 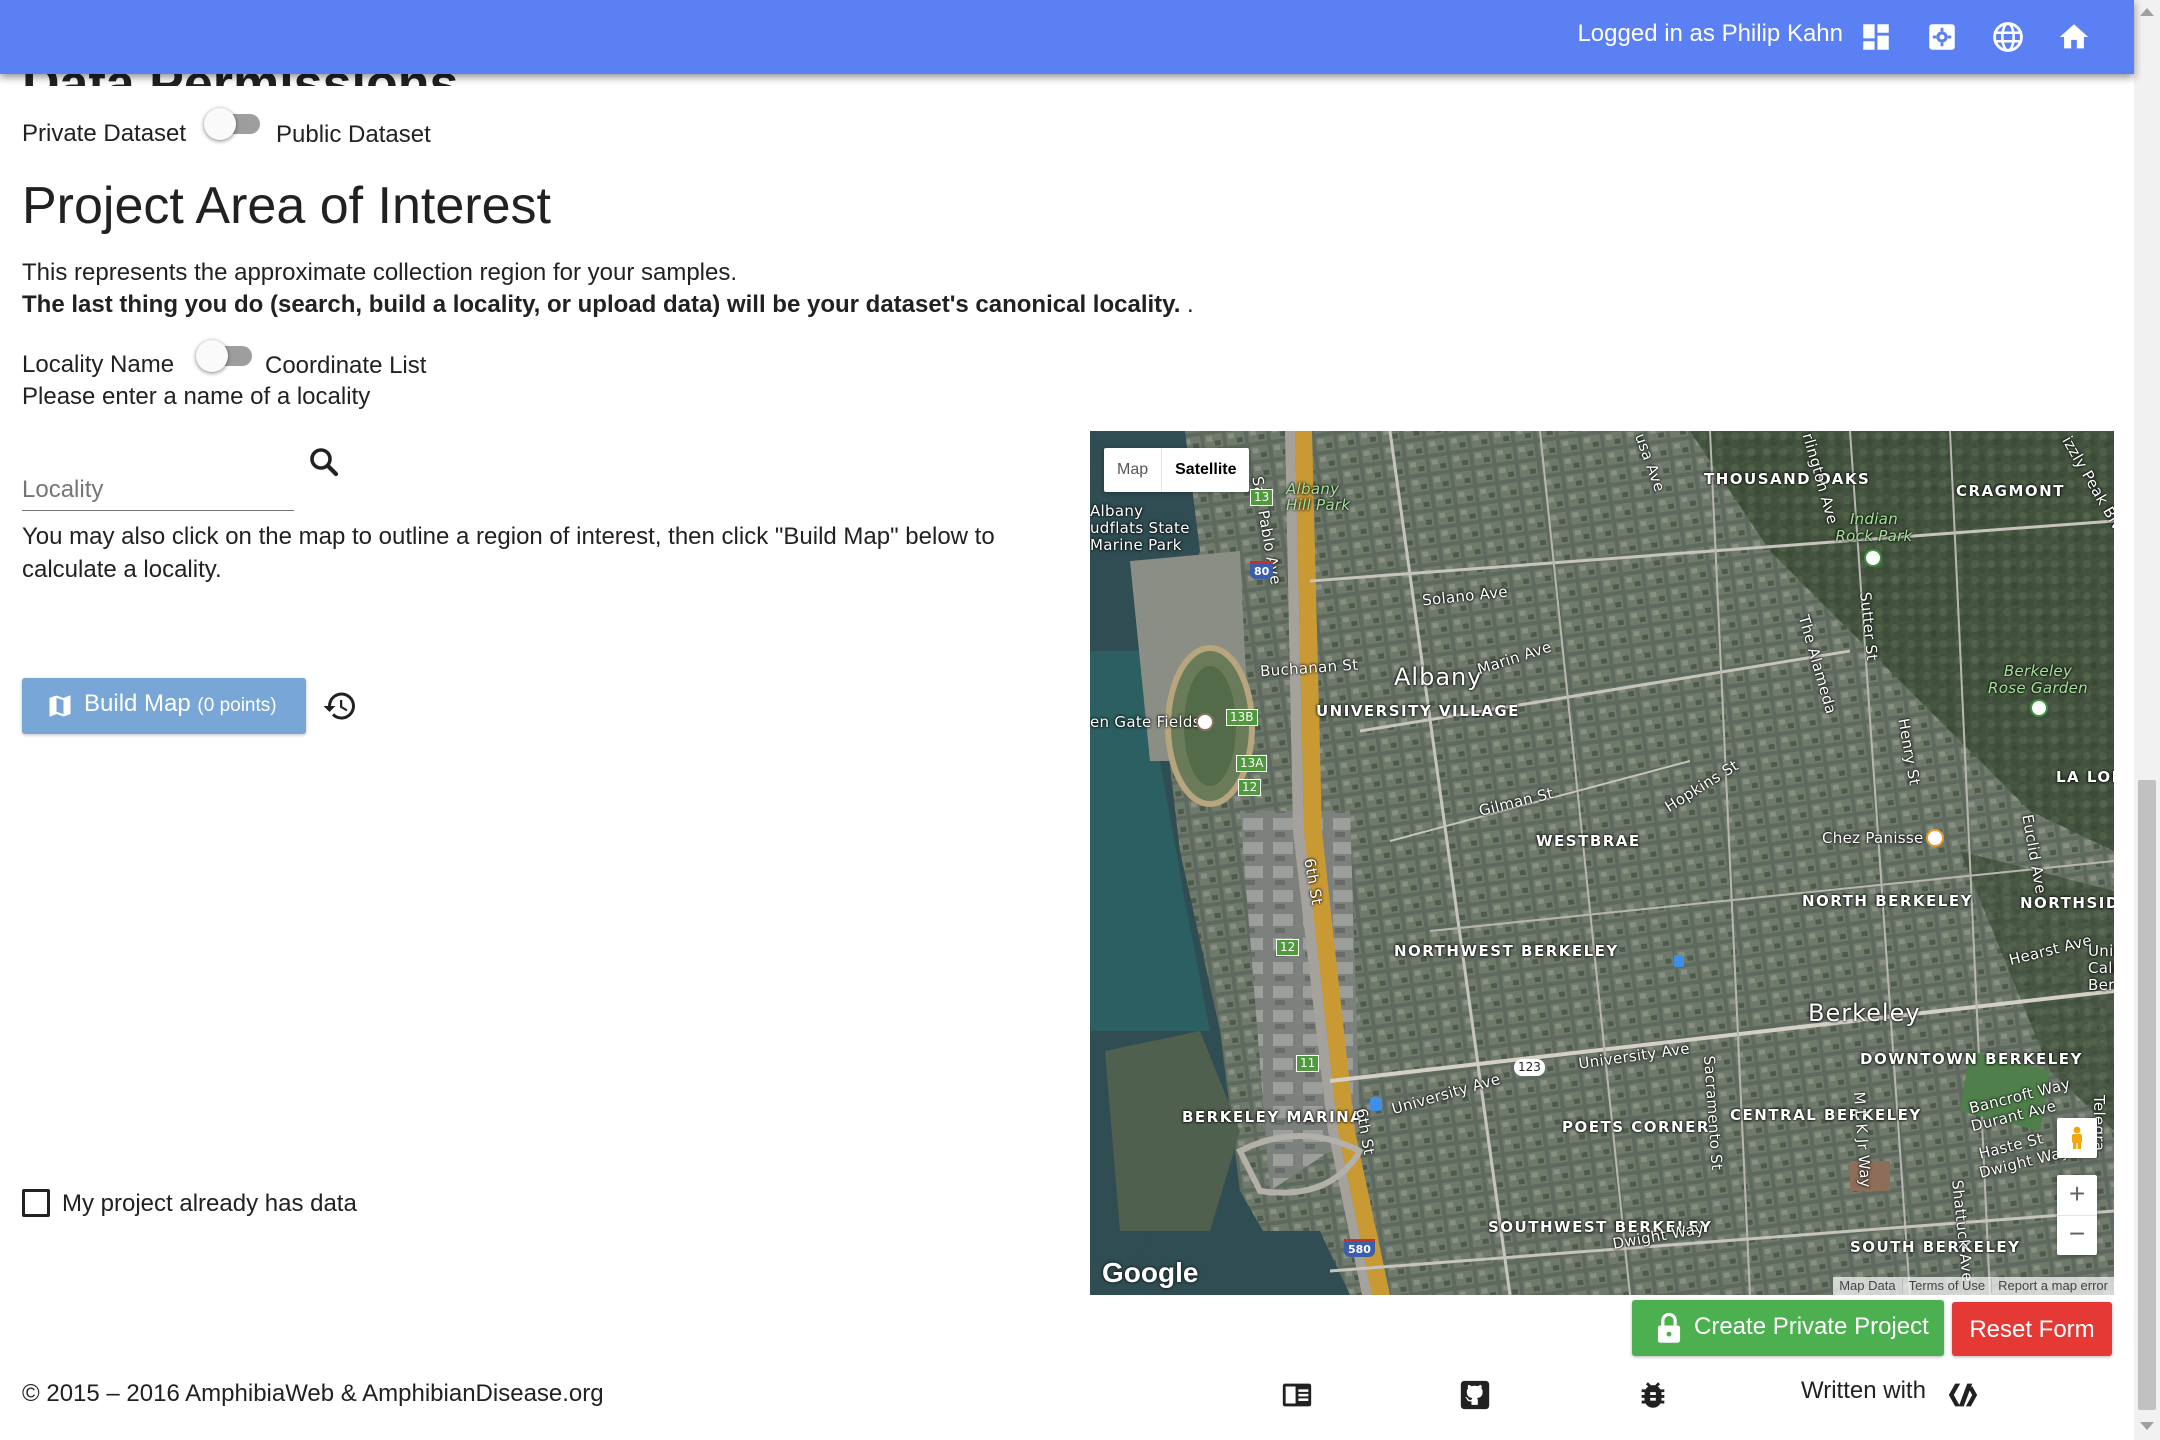 I want to click on build-map-button: Build Map (0 points), so click(x=164, y=706).